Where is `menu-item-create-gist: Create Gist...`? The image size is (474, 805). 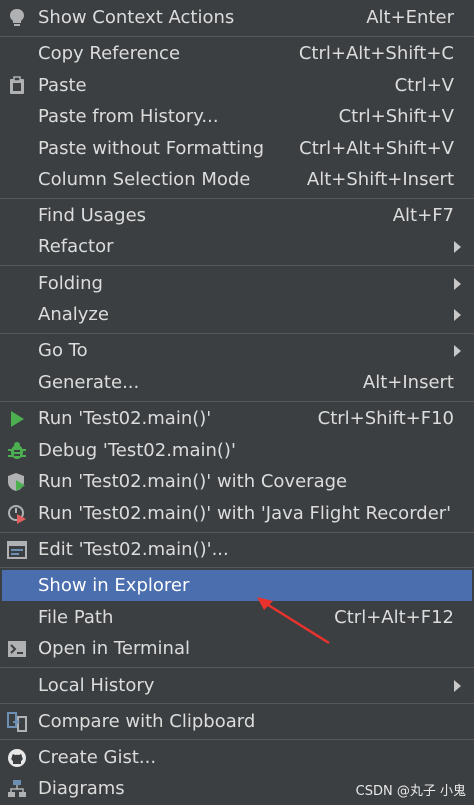 menu-item-create-gist: Create Gist... is located at coordinates (237, 757).